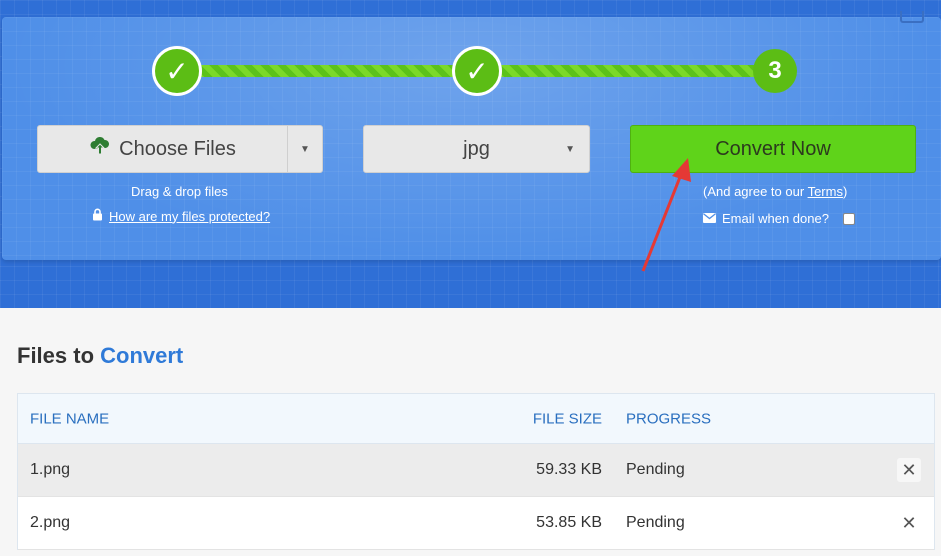  What do you see at coordinates (775, 218) in the screenshot?
I see `email-label: Email when done?` at bounding box center [775, 218].